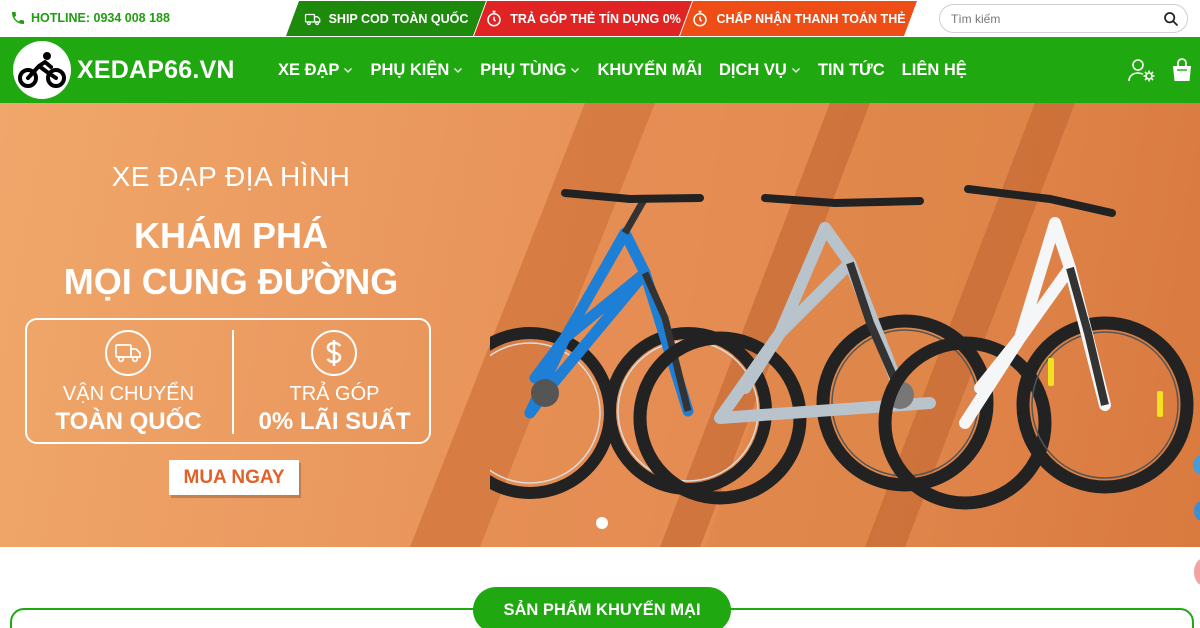 This screenshot has height=628, width=1200. I want to click on dollar-icon, so click(334, 353).